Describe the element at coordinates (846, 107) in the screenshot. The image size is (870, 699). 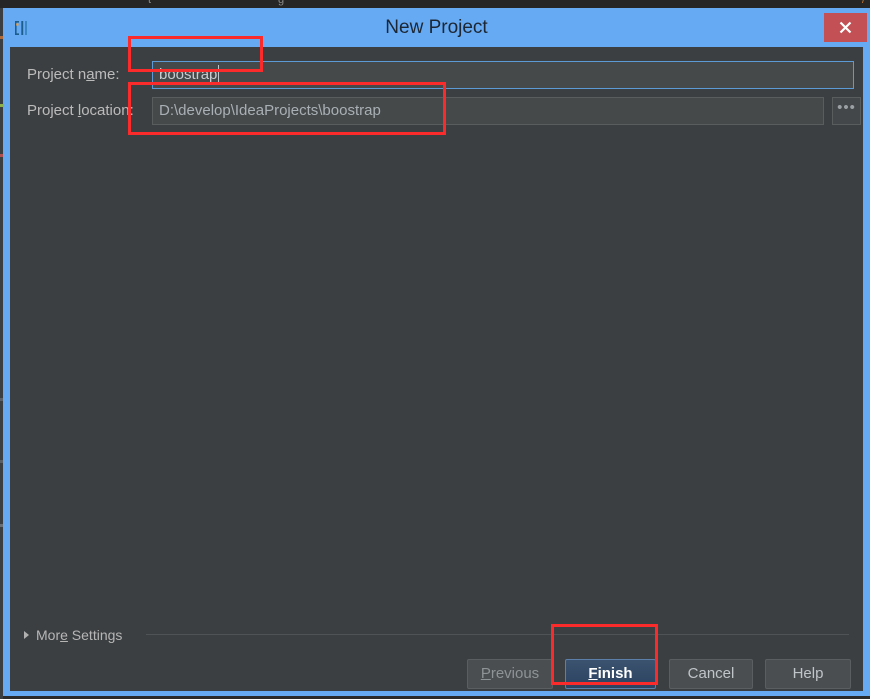
I see `ellipsis-icon: •••` at that location.